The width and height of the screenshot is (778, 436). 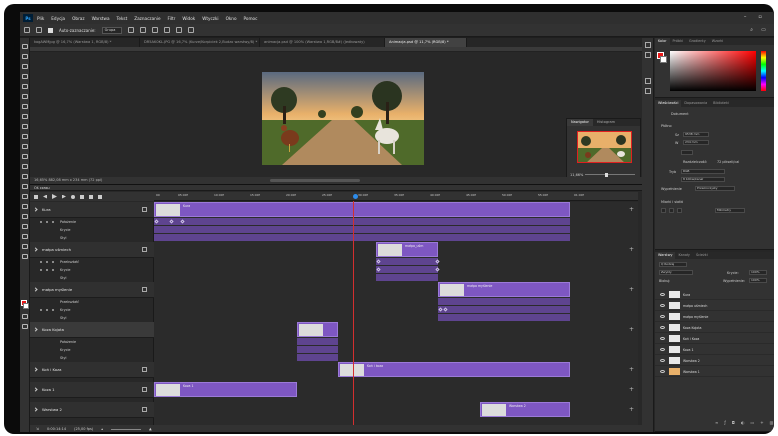 What do you see at coordinates (317, 329) in the screenshot?
I see `clip-koza-kojota` at bounding box center [317, 329].